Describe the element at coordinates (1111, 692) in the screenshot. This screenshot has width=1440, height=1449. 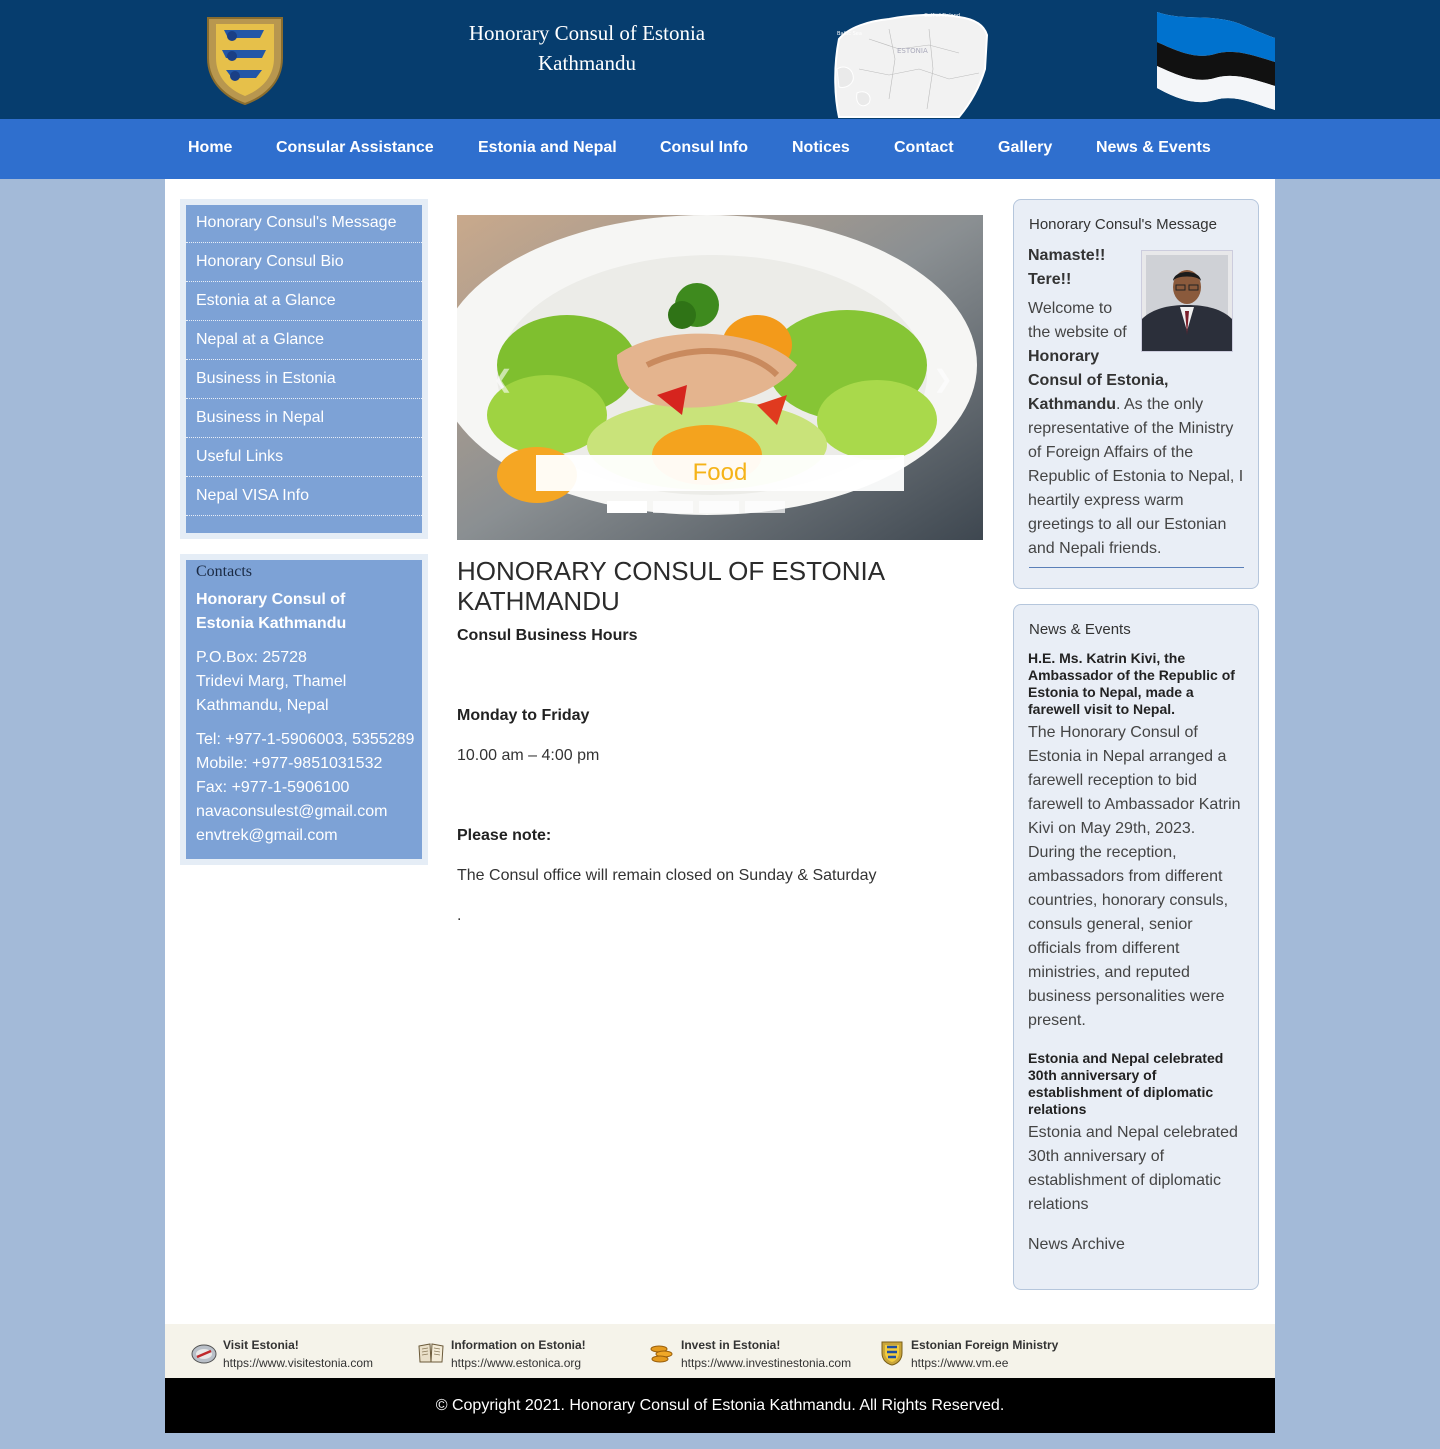
I see `news-item-1-title-line: Estonia to Nepal, made a` at that location.